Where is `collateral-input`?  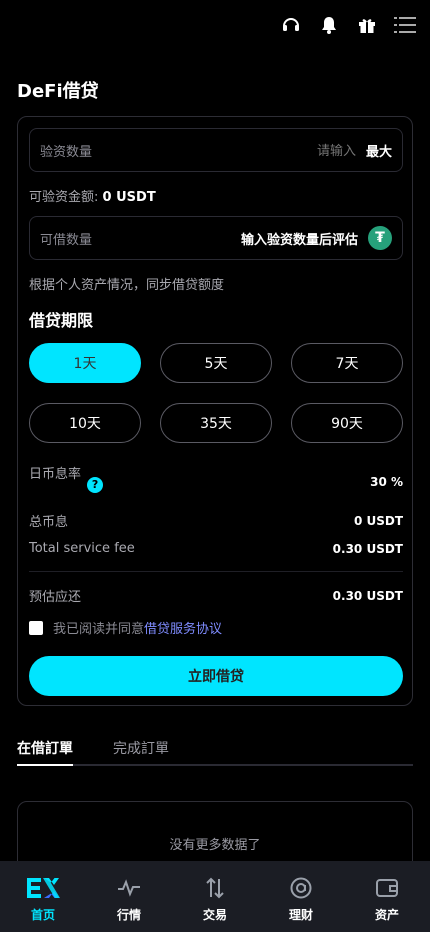 collateral-input is located at coordinates (325, 150).